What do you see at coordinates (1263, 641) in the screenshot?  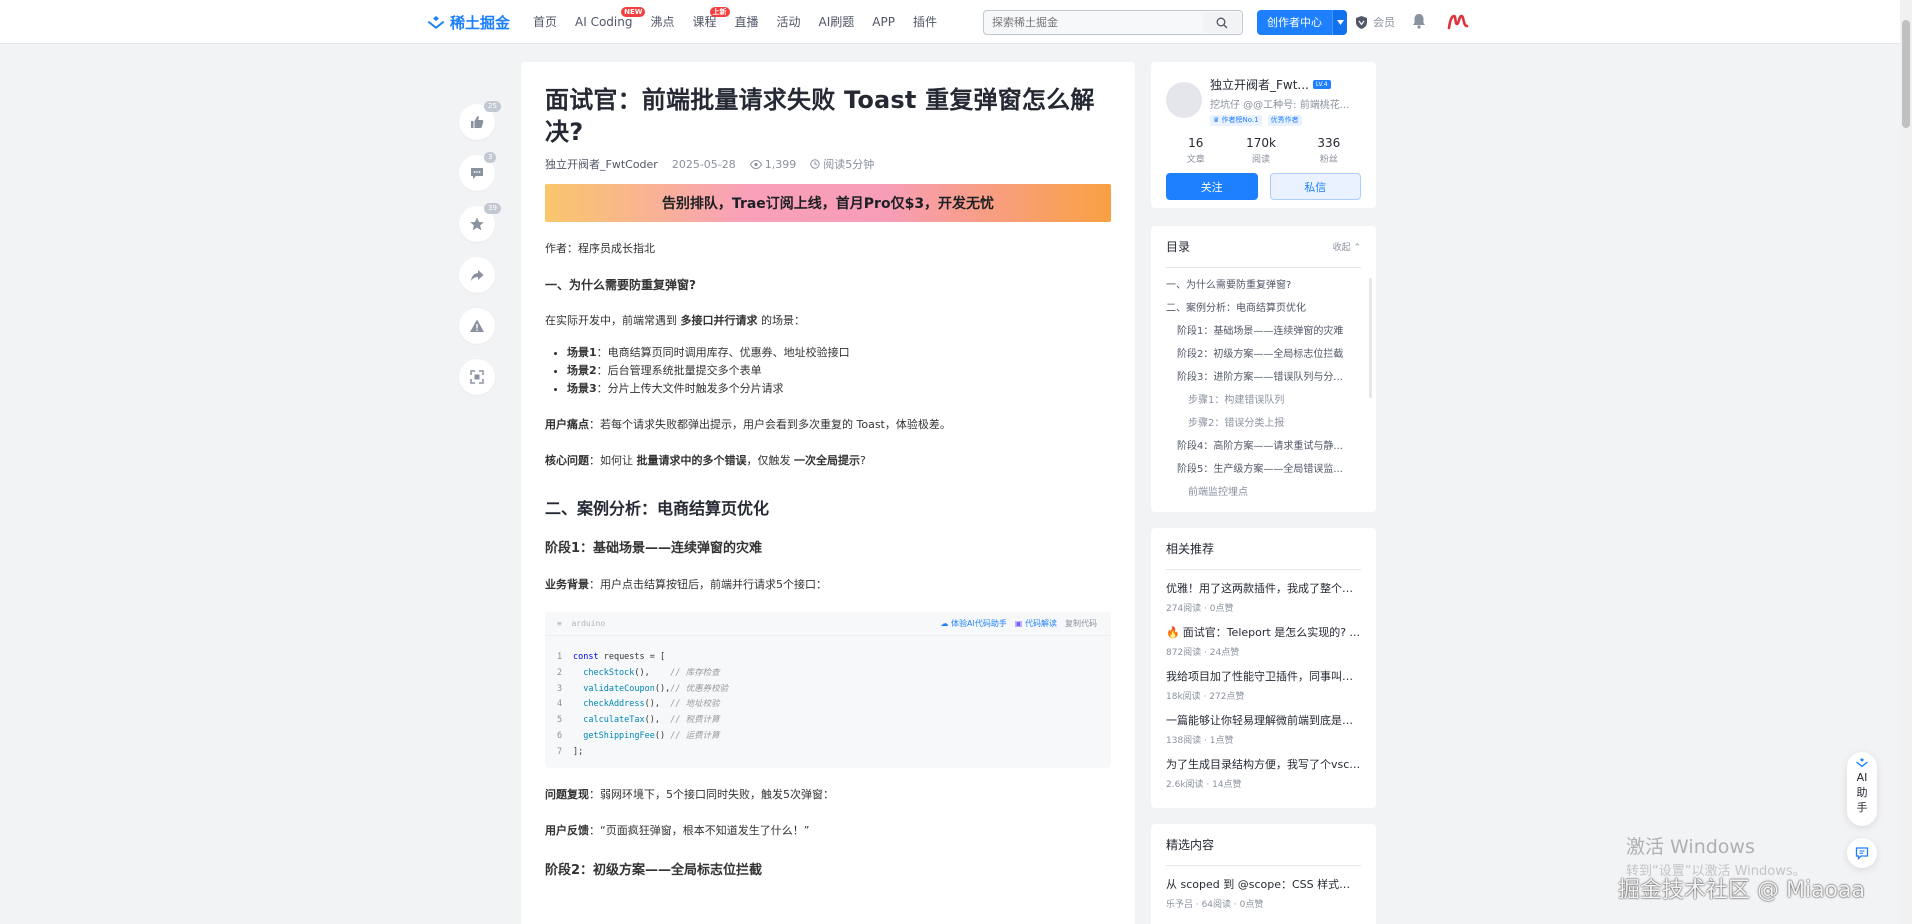 I see `recommend-item: 🔥 面试官：Teleport 是怎么实现的? ... 872阅读 · 24点赞` at bounding box center [1263, 641].